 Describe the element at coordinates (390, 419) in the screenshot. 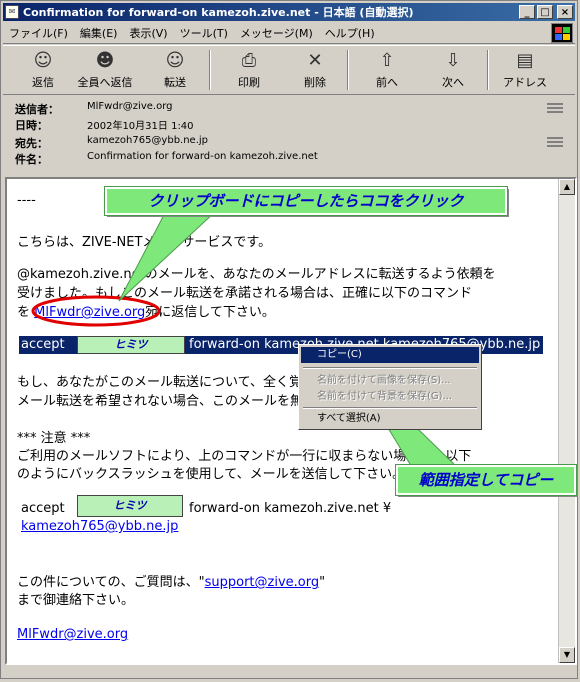

I see `context-select-all-item: すべて選択(A)` at that location.